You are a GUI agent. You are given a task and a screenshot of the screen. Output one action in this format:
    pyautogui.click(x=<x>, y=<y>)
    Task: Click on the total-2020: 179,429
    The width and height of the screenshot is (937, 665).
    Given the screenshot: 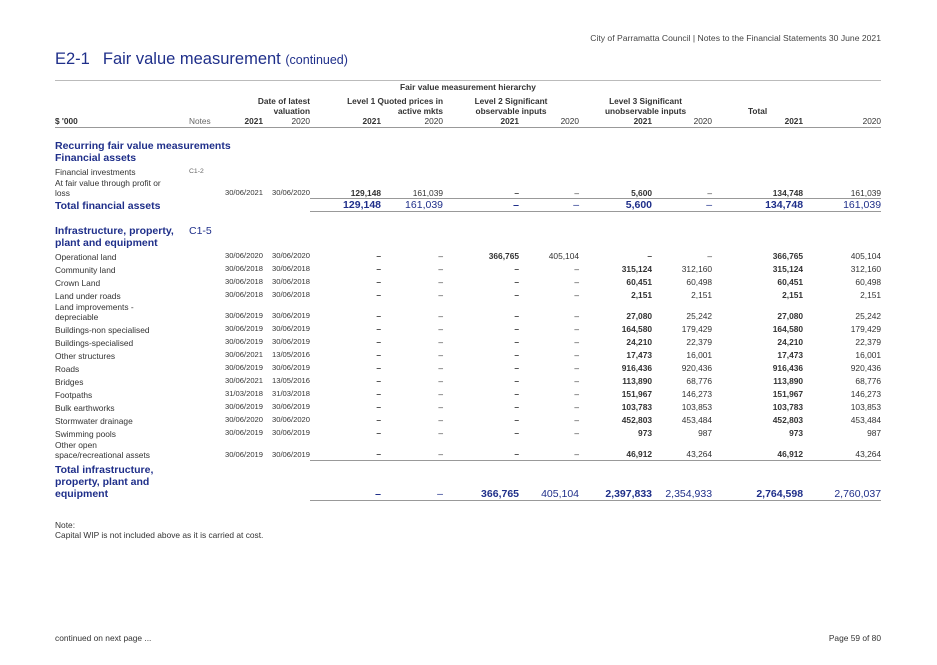 What is the action you would take?
    pyautogui.click(x=866, y=329)
    